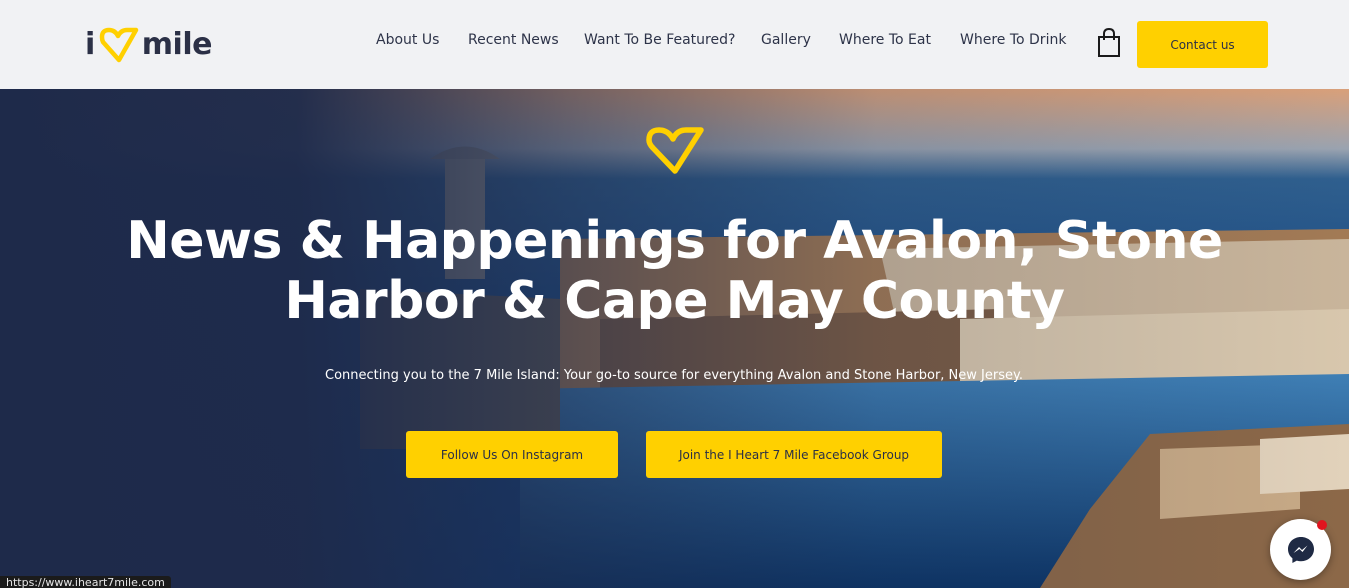  What do you see at coordinates (177, 44) in the screenshot?
I see `logo-text-suffix: mile` at bounding box center [177, 44].